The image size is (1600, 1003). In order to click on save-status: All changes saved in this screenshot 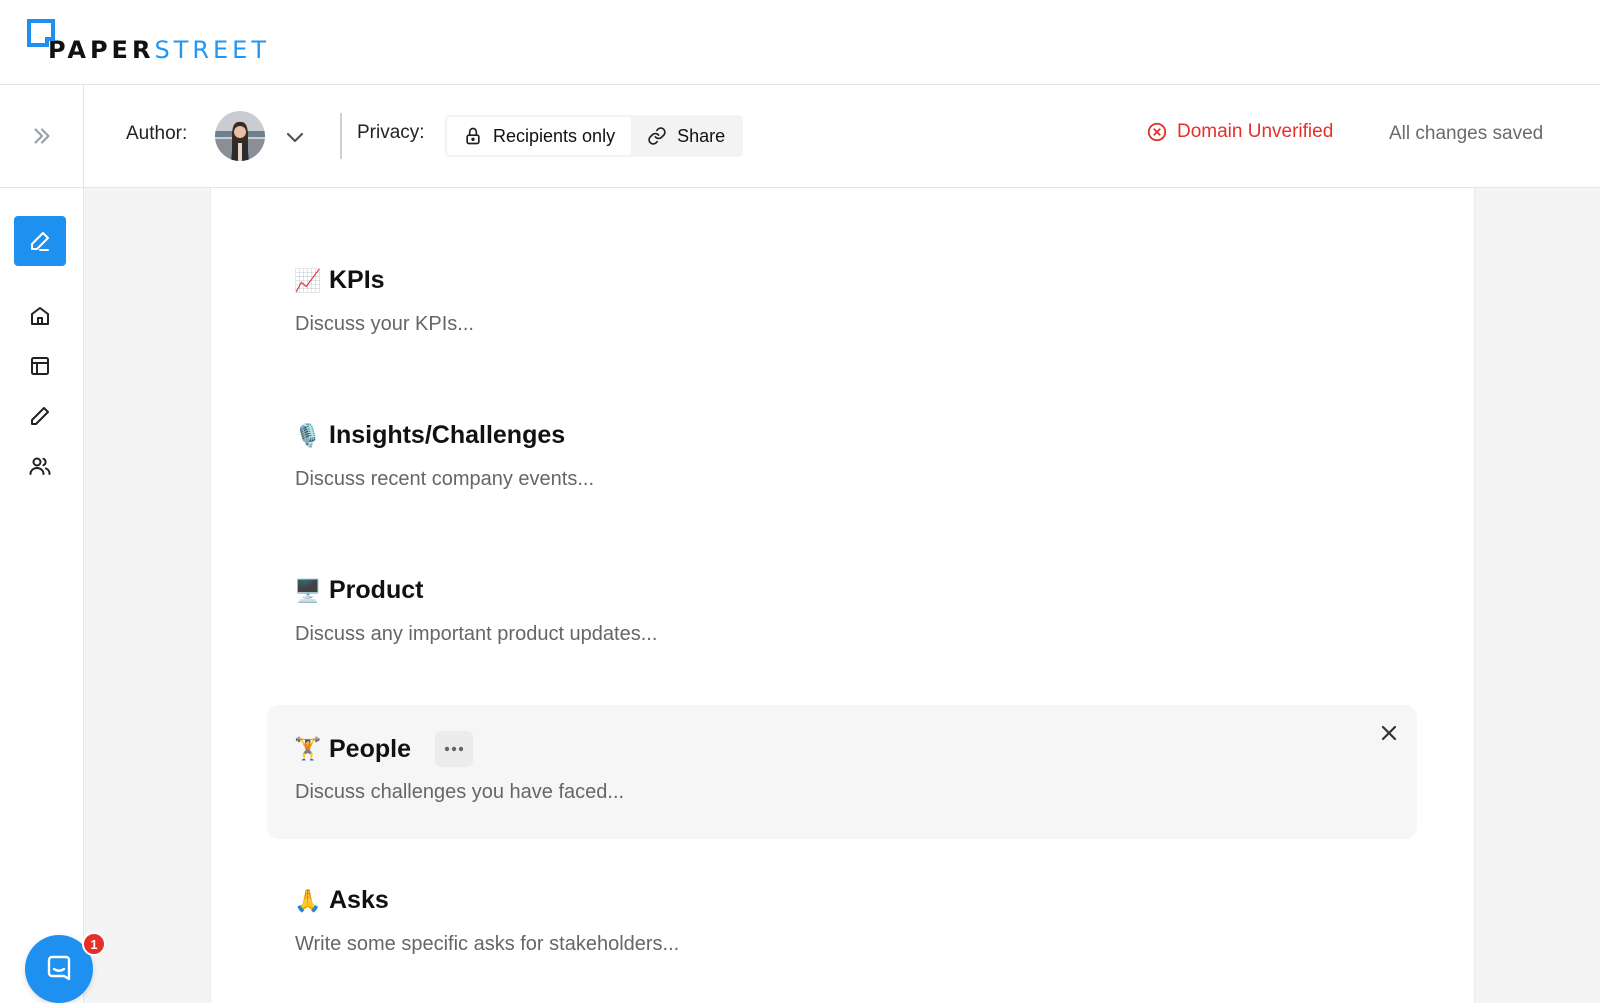, I will do `click(1466, 133)`.